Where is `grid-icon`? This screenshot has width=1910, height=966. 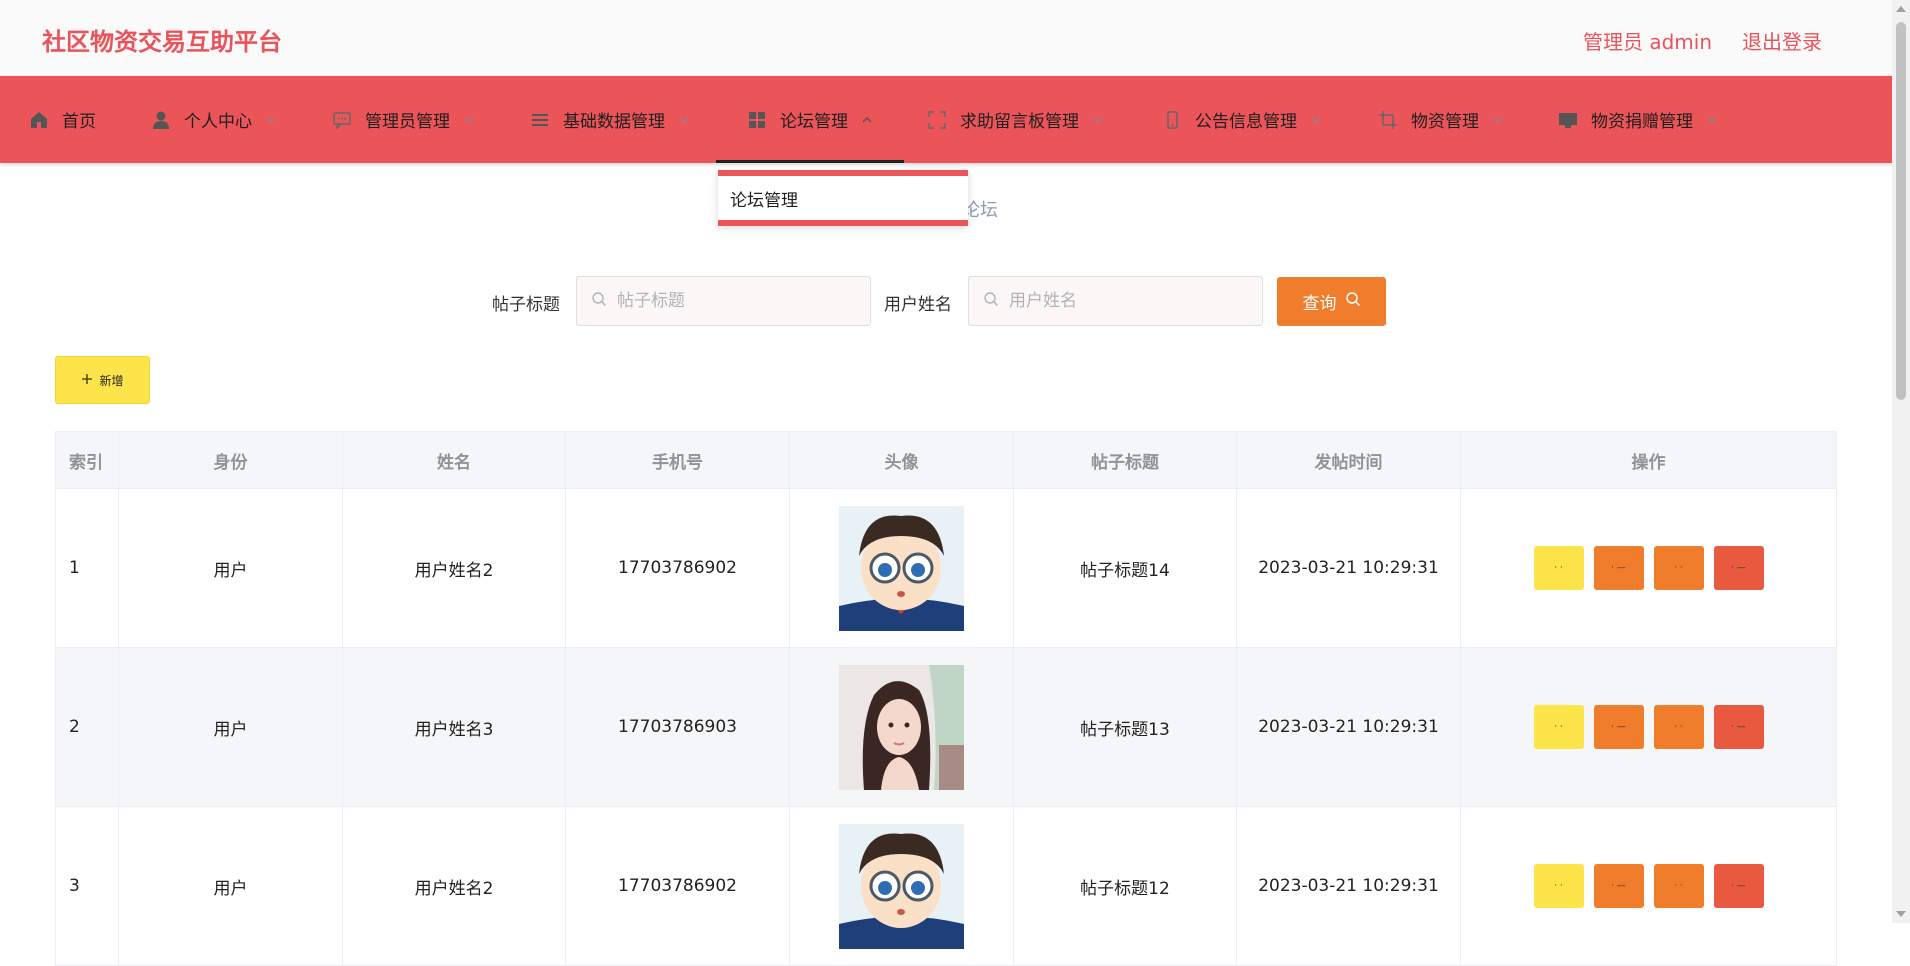 grid-icon is located at coordinates (757, 120).